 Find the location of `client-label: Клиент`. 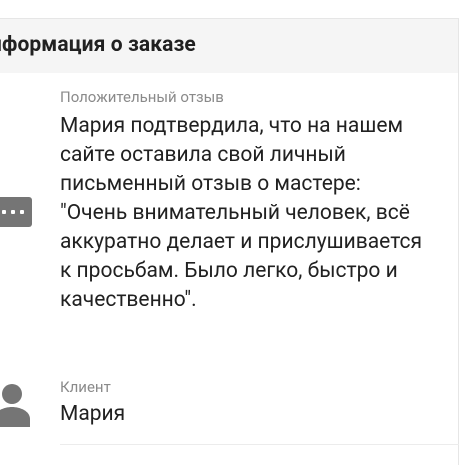

client-label: Клиент is located at coordinates (85, 387).